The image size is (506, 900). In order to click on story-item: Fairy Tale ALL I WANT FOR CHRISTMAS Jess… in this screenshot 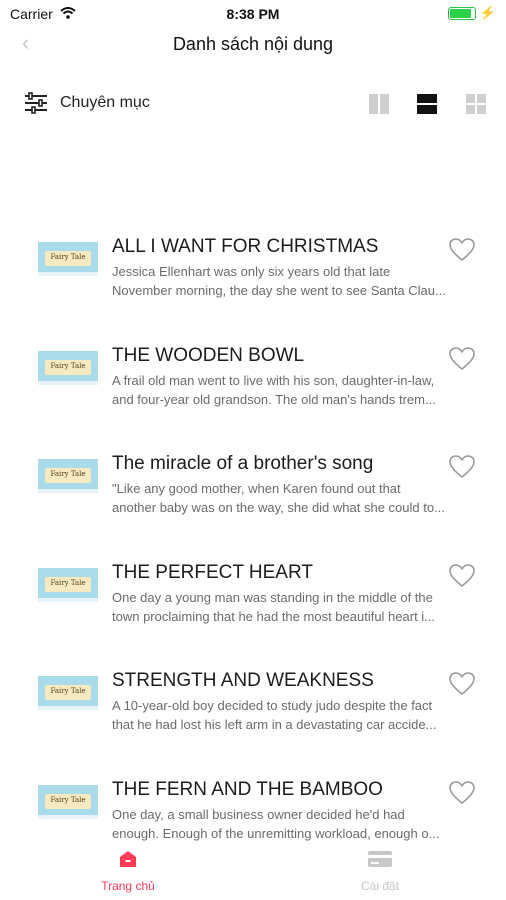, I will do `click(253, 284)`.